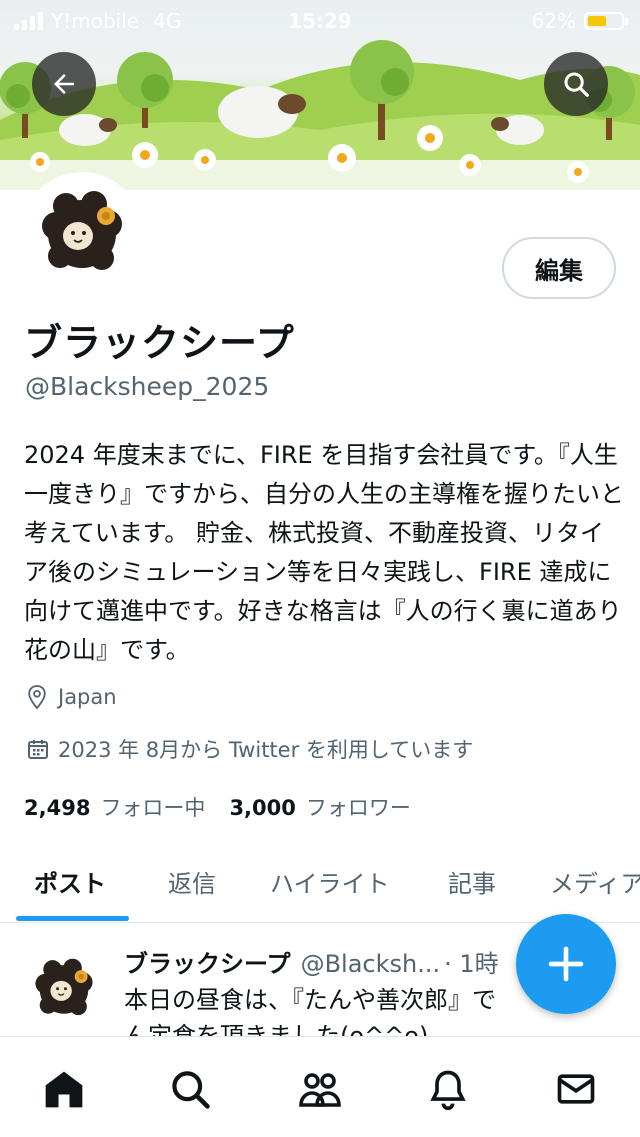 The image size is (640, 1137). Describe the element at coordinates (87, 697) in the screenshot. I see `location-text: Japan` at that location.